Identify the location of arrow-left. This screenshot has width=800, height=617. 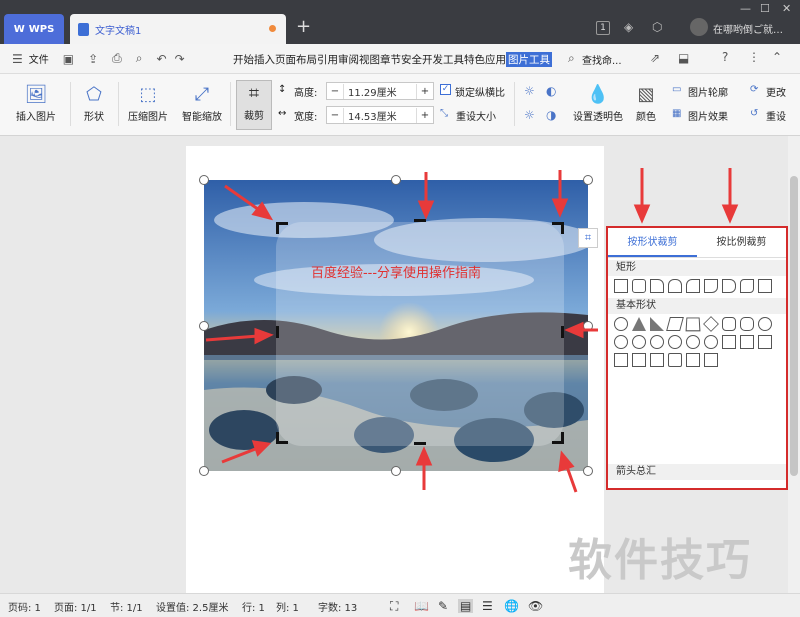
(232, 338).